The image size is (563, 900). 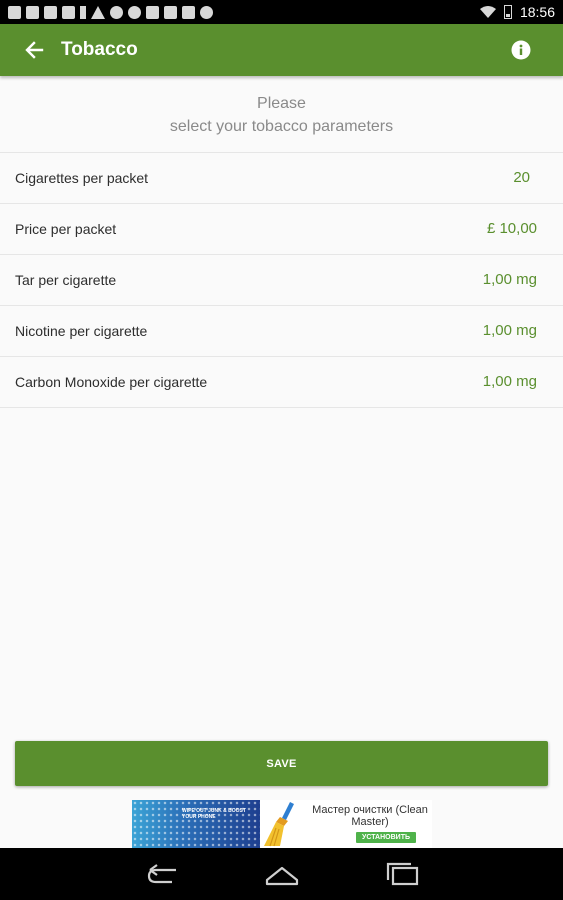 I want to click on nav-home-icon, so click(x=282, y=874).